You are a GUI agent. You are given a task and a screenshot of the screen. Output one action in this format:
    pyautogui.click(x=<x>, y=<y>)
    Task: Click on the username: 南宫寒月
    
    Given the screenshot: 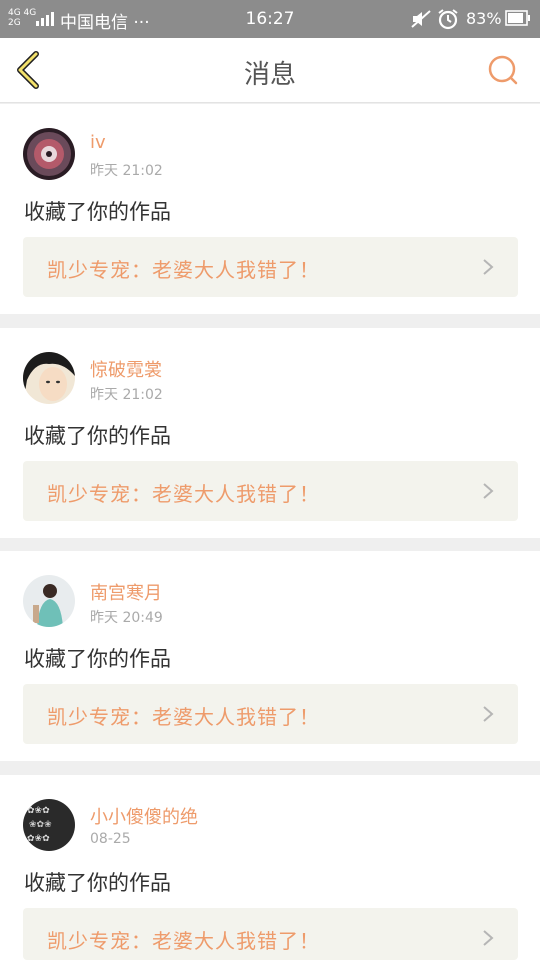 What is the action you would take?
    pyautogui.click(x=126, y=592)
    